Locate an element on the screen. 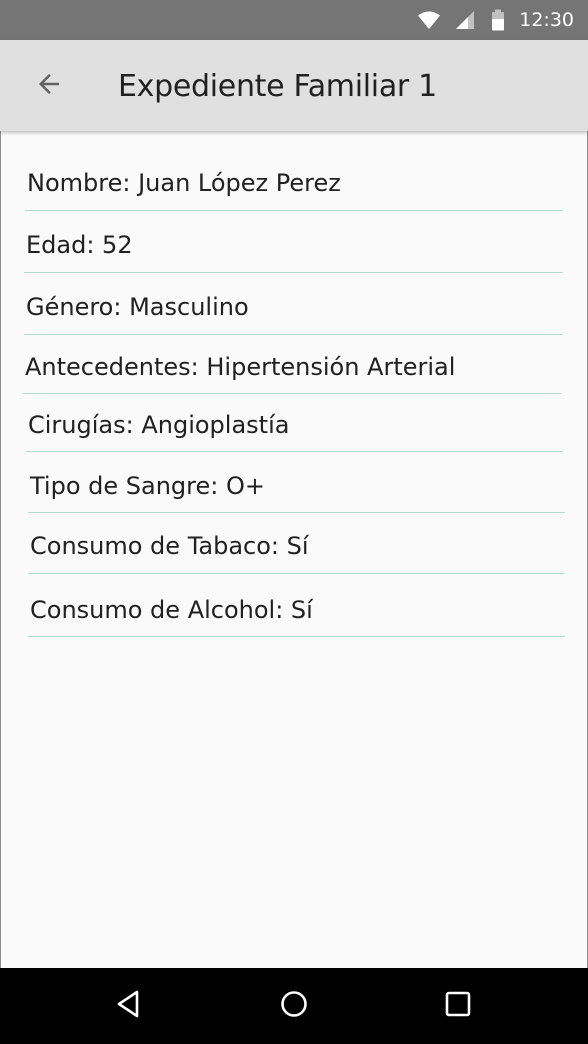 The height and width of the screenshot is (1044, 588). field-consumo-tabaco: Consumo de Tabaco: Sí is located at coordinates (296, 550).